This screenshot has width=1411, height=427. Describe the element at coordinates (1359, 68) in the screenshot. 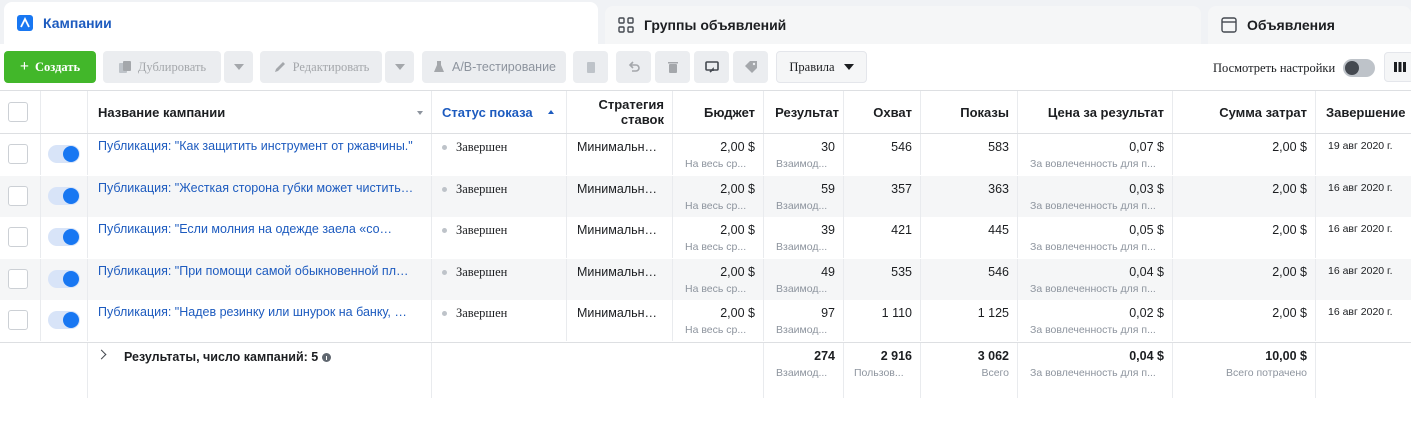

I see `view-settings-toggle` at that location.